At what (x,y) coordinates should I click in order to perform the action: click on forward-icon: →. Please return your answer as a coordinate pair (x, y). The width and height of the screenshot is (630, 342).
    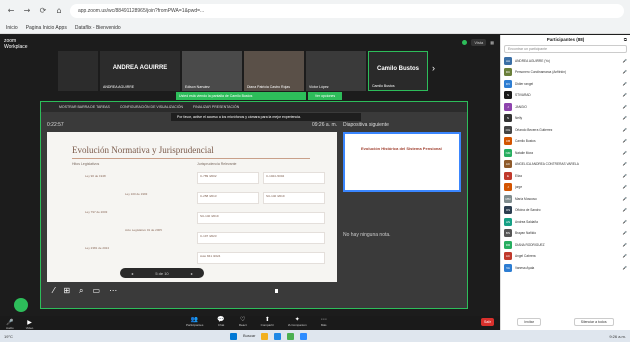
    Looking at the image, I should click on (27, 11).